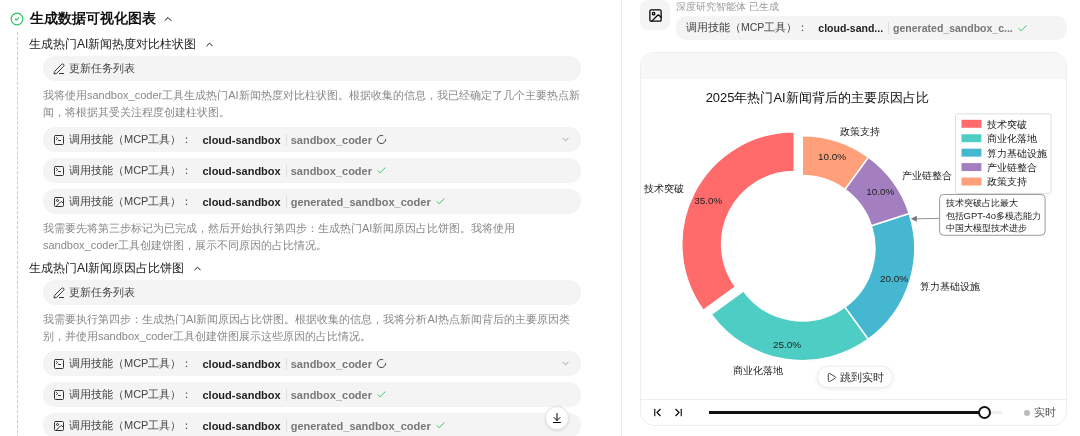  What do you see at coordinates (817, 97) in the screenshot?
I see `chart-title: 2025年热门AI新闻背后的主要原因占比` at bounding box center [817, 97].